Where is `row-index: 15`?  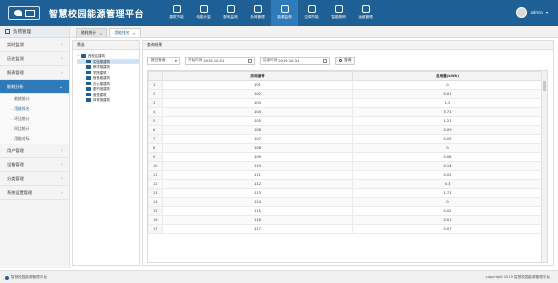
row-index: 15 is located at coordinates (155, 211).